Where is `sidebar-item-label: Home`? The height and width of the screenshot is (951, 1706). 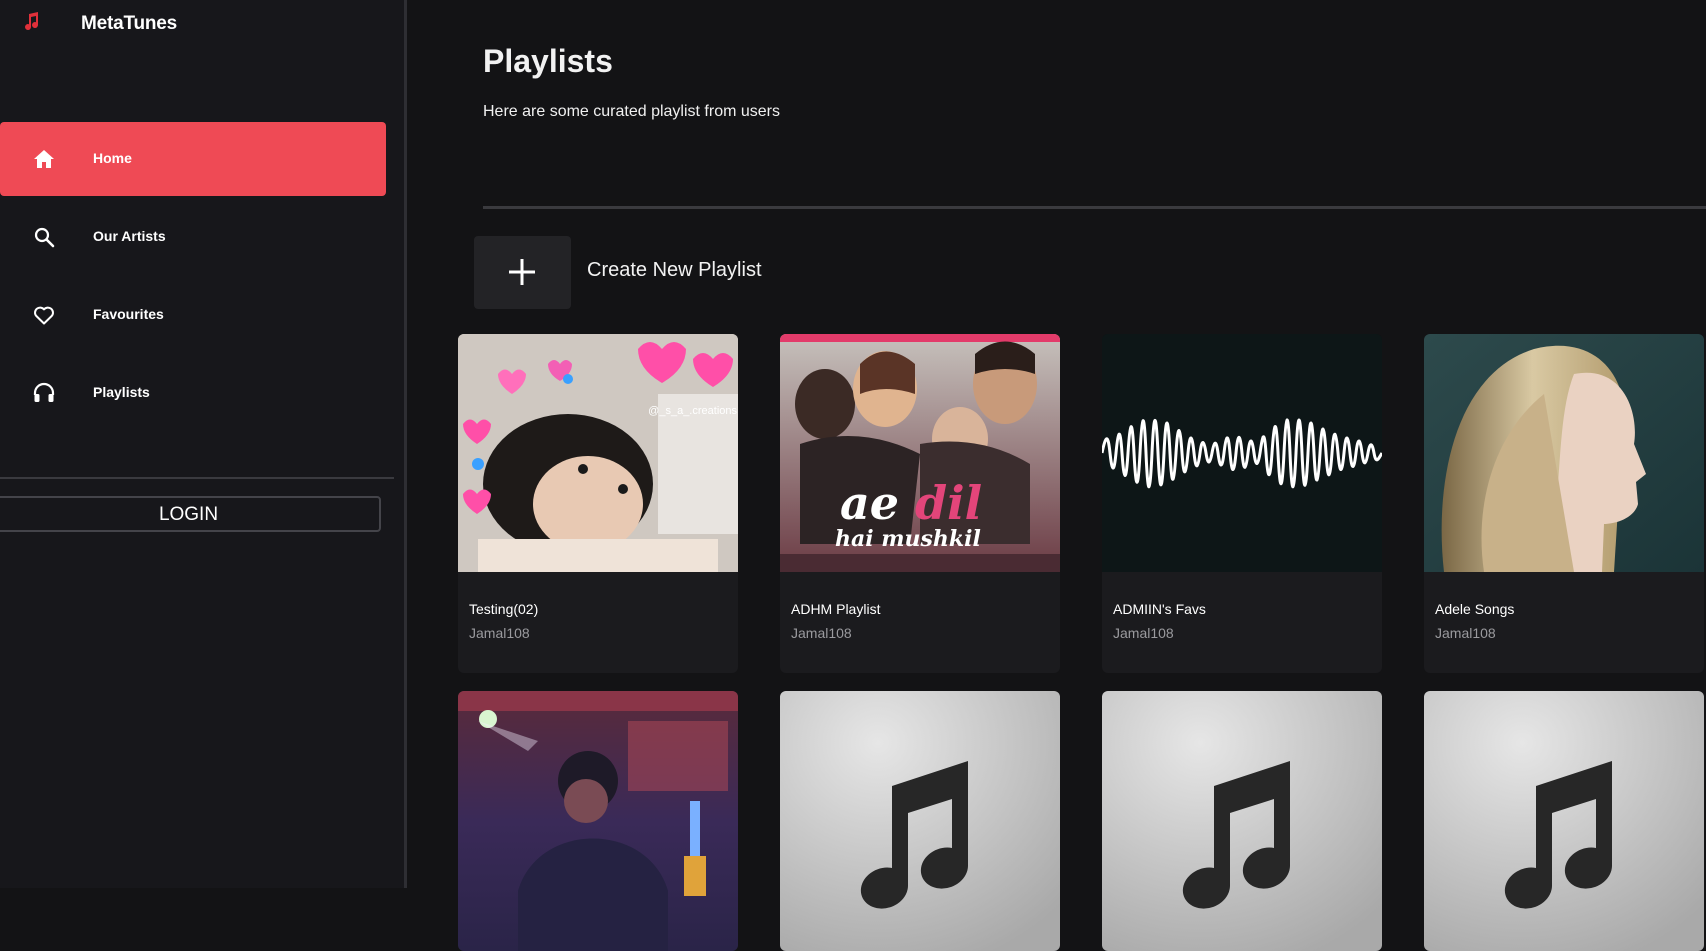 sidebar-item-label: Home is located at coordinates (112, 158).